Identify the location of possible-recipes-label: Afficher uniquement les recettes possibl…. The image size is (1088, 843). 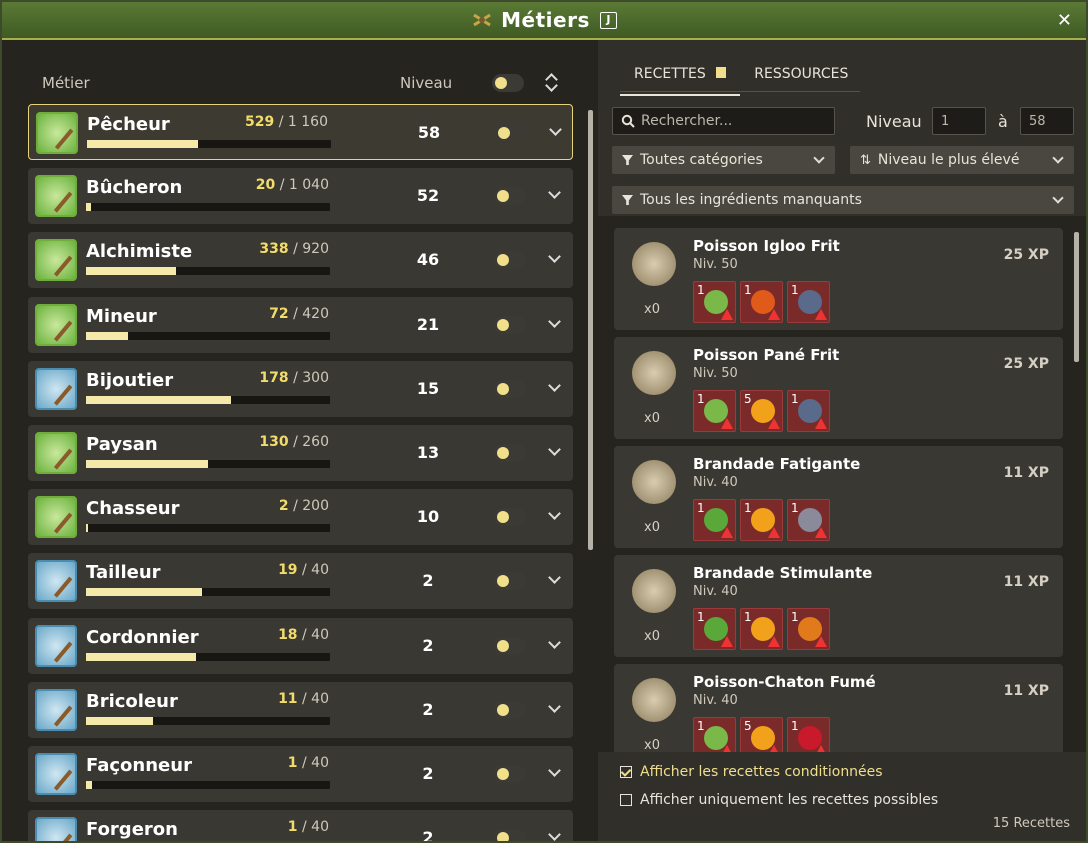
(789, 800).